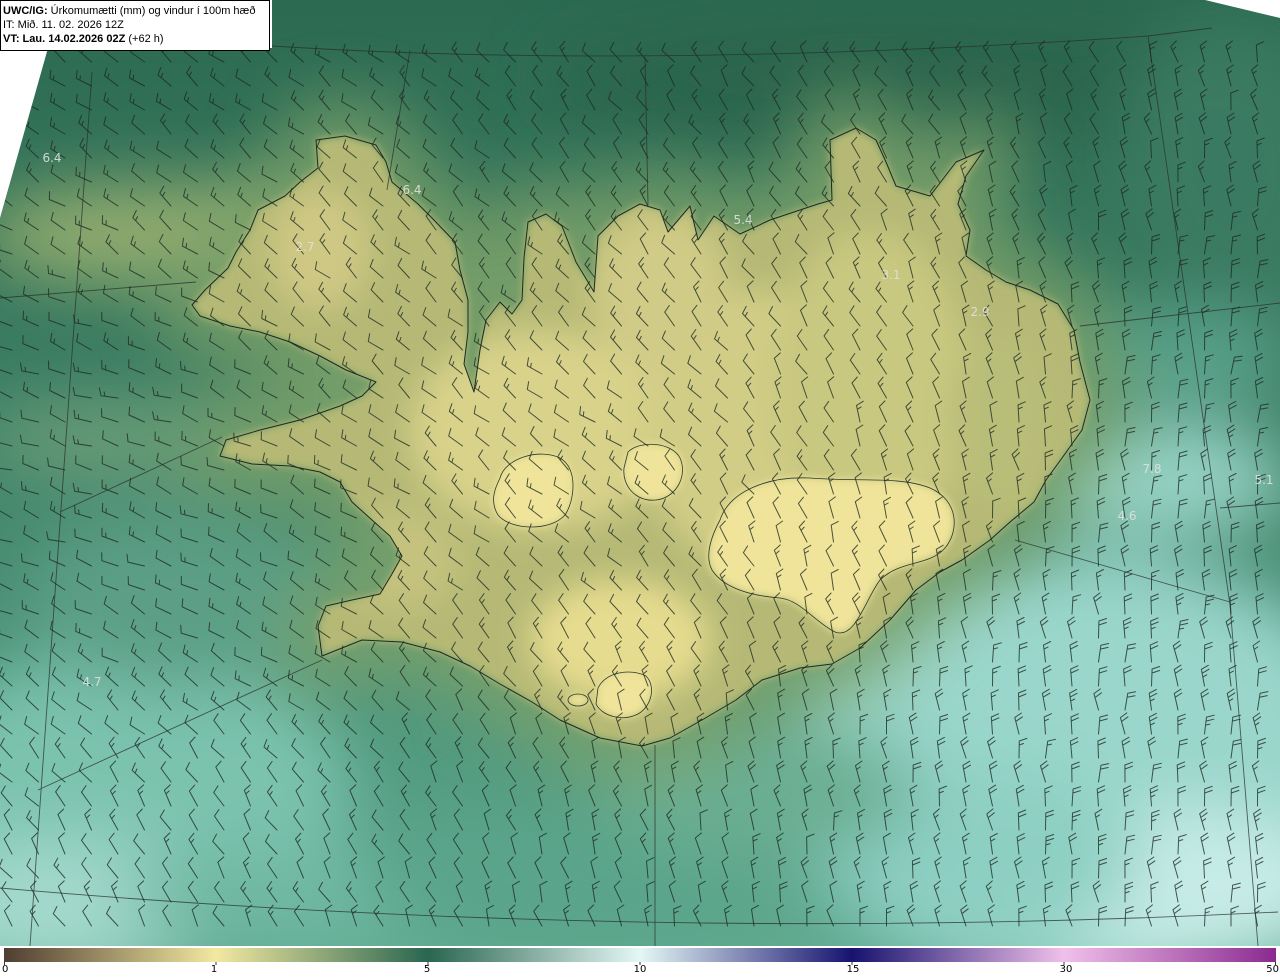 This screenshot has height=978, width=1280. Describe the element at coordinates (153, 11) in the screenshot. I see `map-title: Úrkomumætti (mm) og vindur í 100m hæð` at that location.